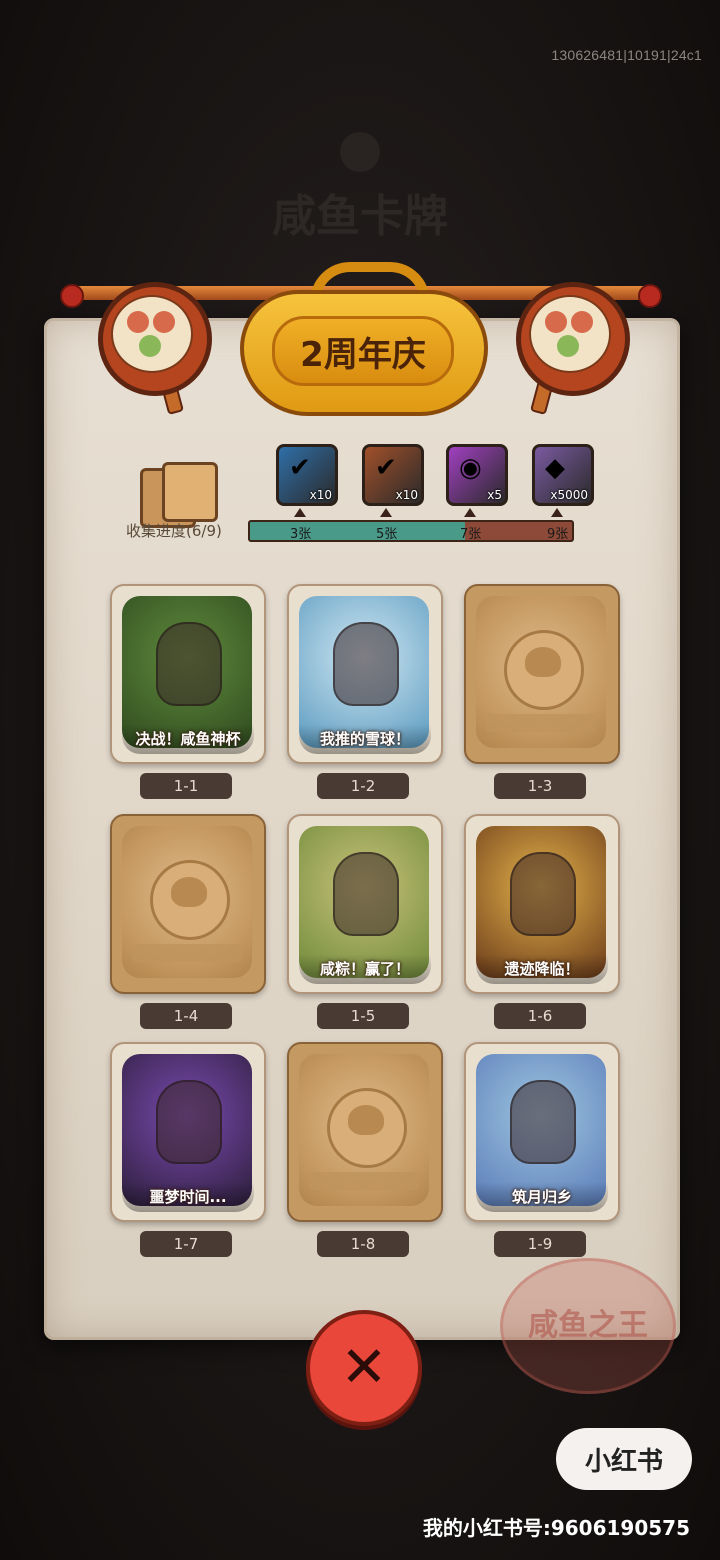  I want to click on ruins-fish-icon, so click(543, 894).